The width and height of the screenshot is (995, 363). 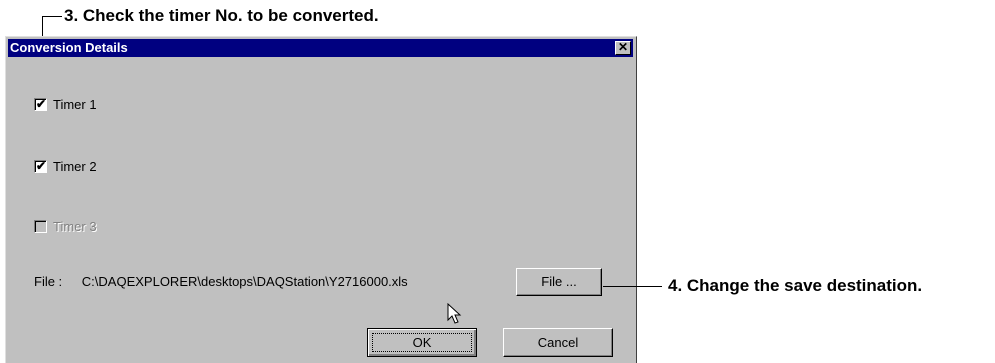 What do you see at coordinates (48, 281) in the screenshot?
I see `file-label: File :` at bounding box center [48, 281].